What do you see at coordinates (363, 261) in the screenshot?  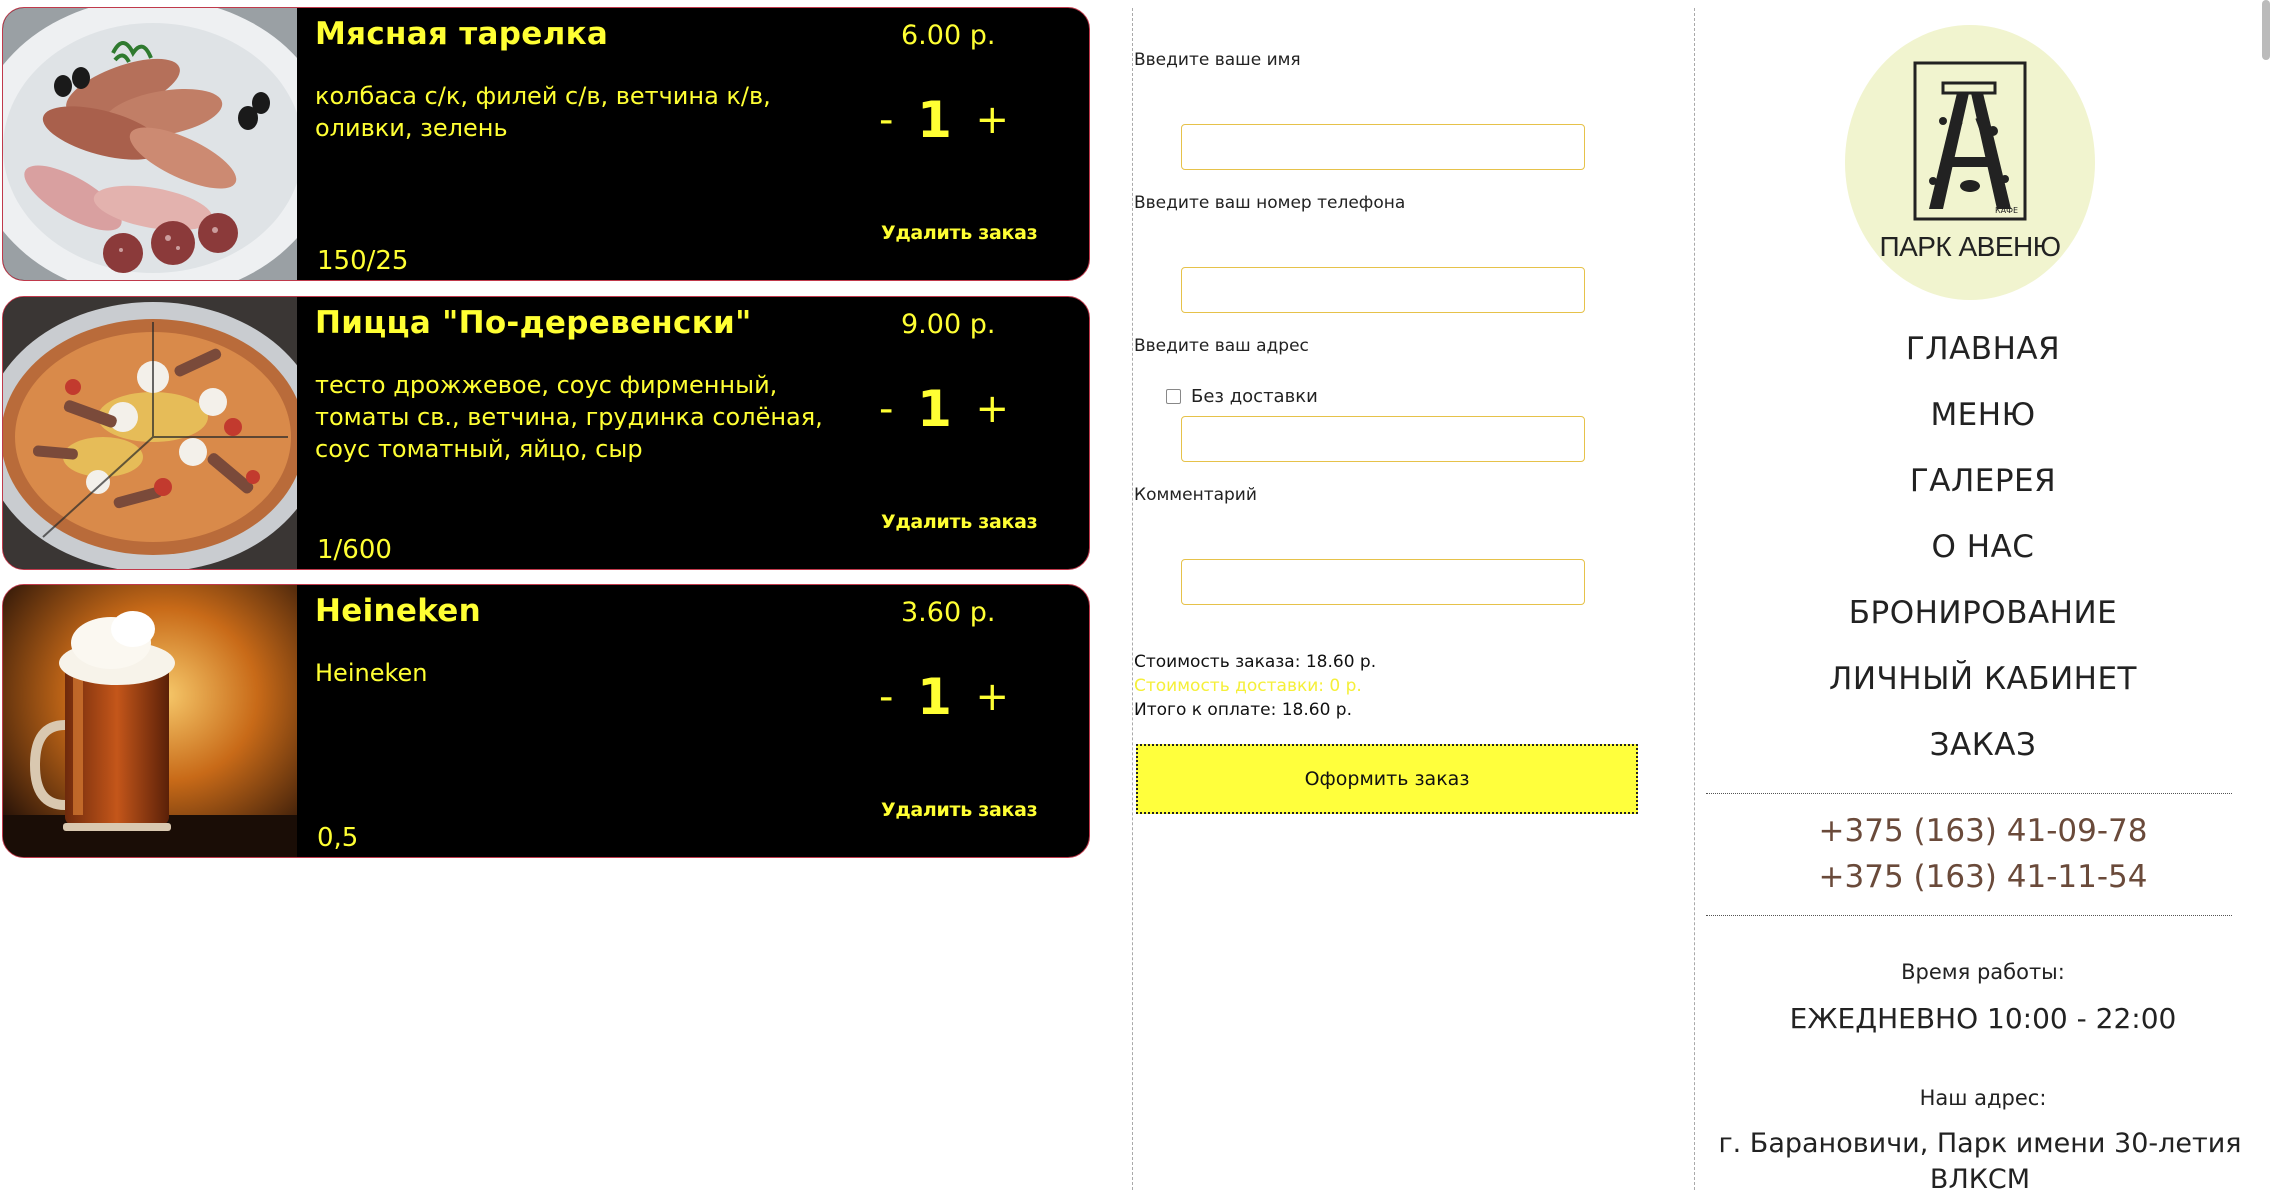 I see `item-weight: 150/25` at bounding box center [363, 261].